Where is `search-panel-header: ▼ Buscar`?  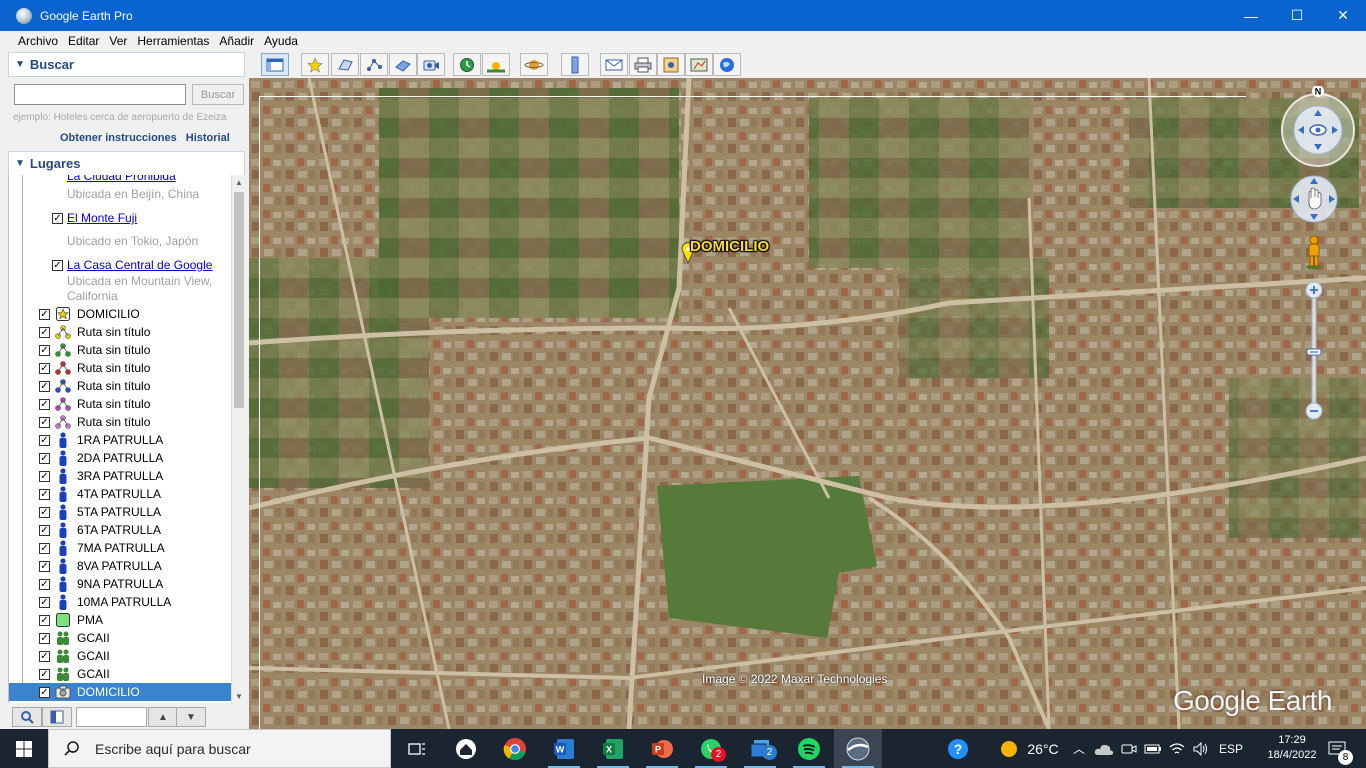 search-panel-header: ▼ Buscar is located at coordinates (126, 64).